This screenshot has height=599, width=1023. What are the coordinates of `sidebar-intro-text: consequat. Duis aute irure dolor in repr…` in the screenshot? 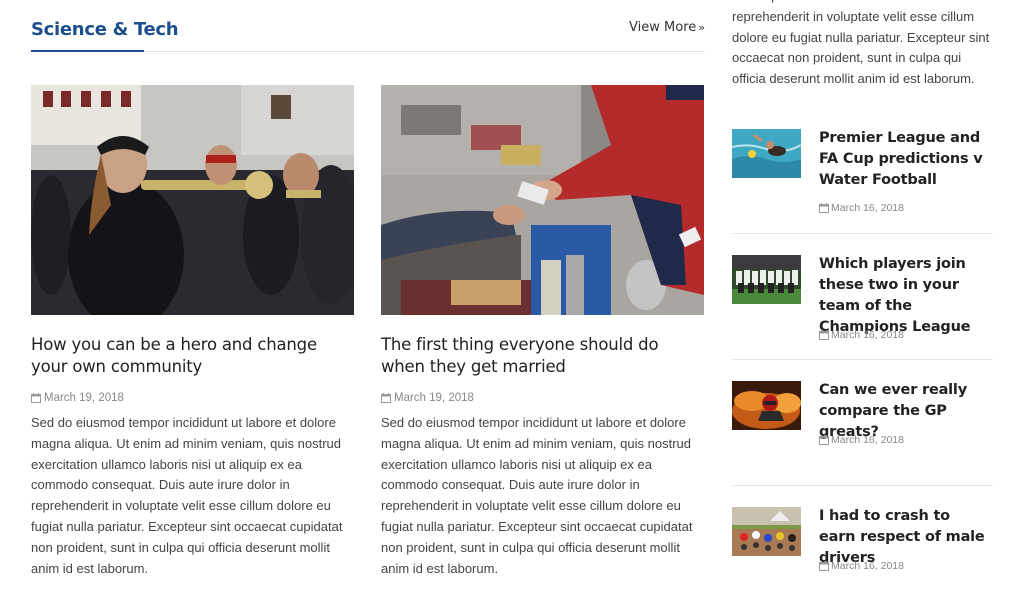 It's located at (861, 43).